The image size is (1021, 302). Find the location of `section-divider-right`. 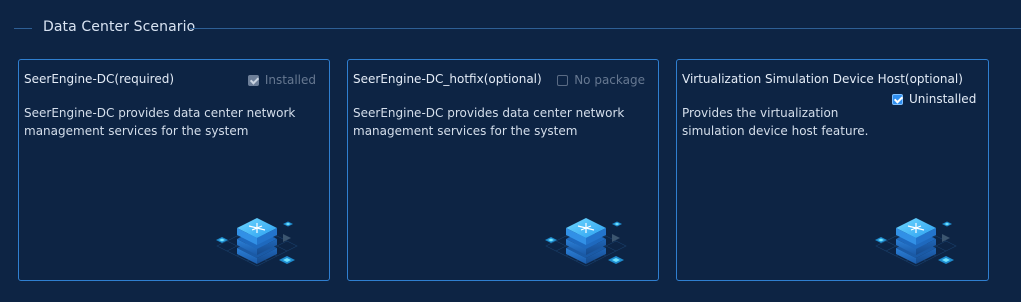

section-divider-right is located at coordinates (605, 28).